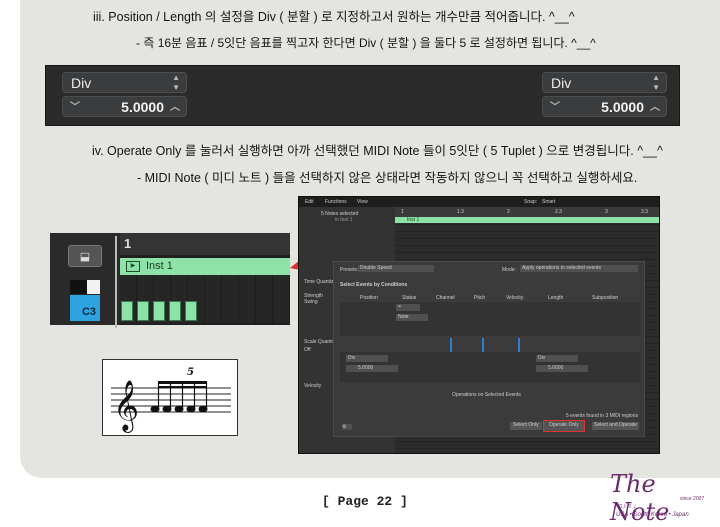 Image resolution: width=720 pixels, height=527 pixels. I want to click on col-channel: Channel, so click(445, 298).